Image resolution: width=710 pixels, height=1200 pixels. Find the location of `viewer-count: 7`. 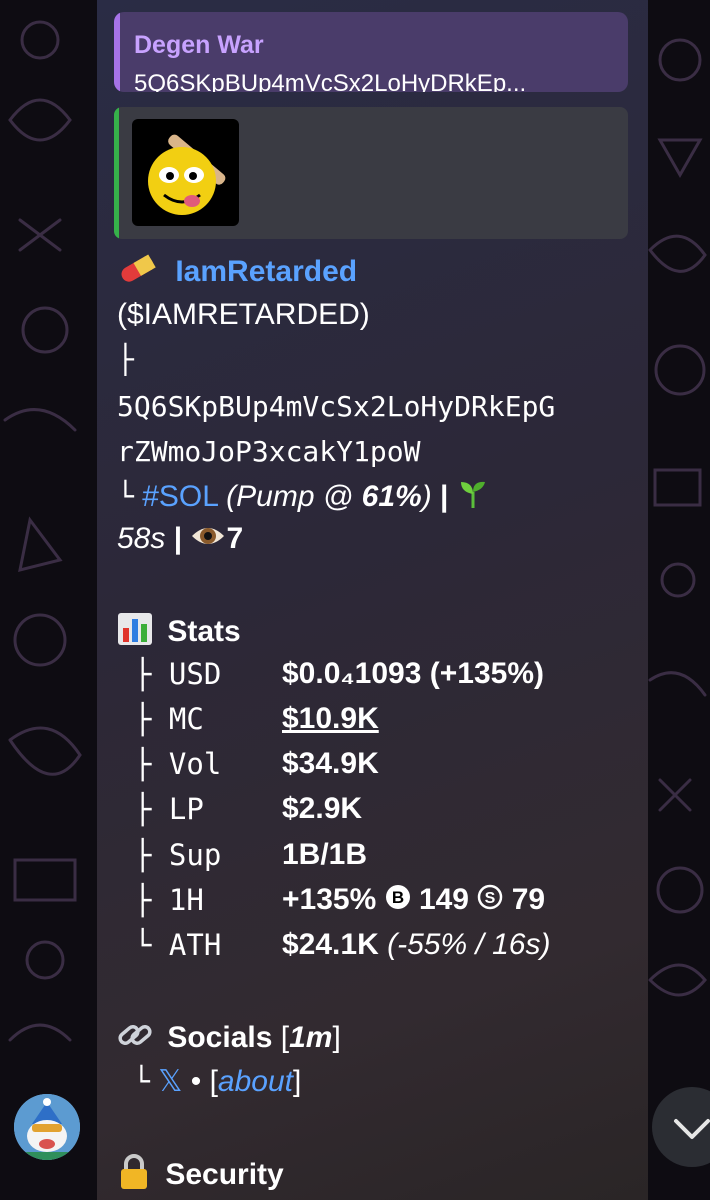

viewer-count: 7 is located at coordinates (235, 538).